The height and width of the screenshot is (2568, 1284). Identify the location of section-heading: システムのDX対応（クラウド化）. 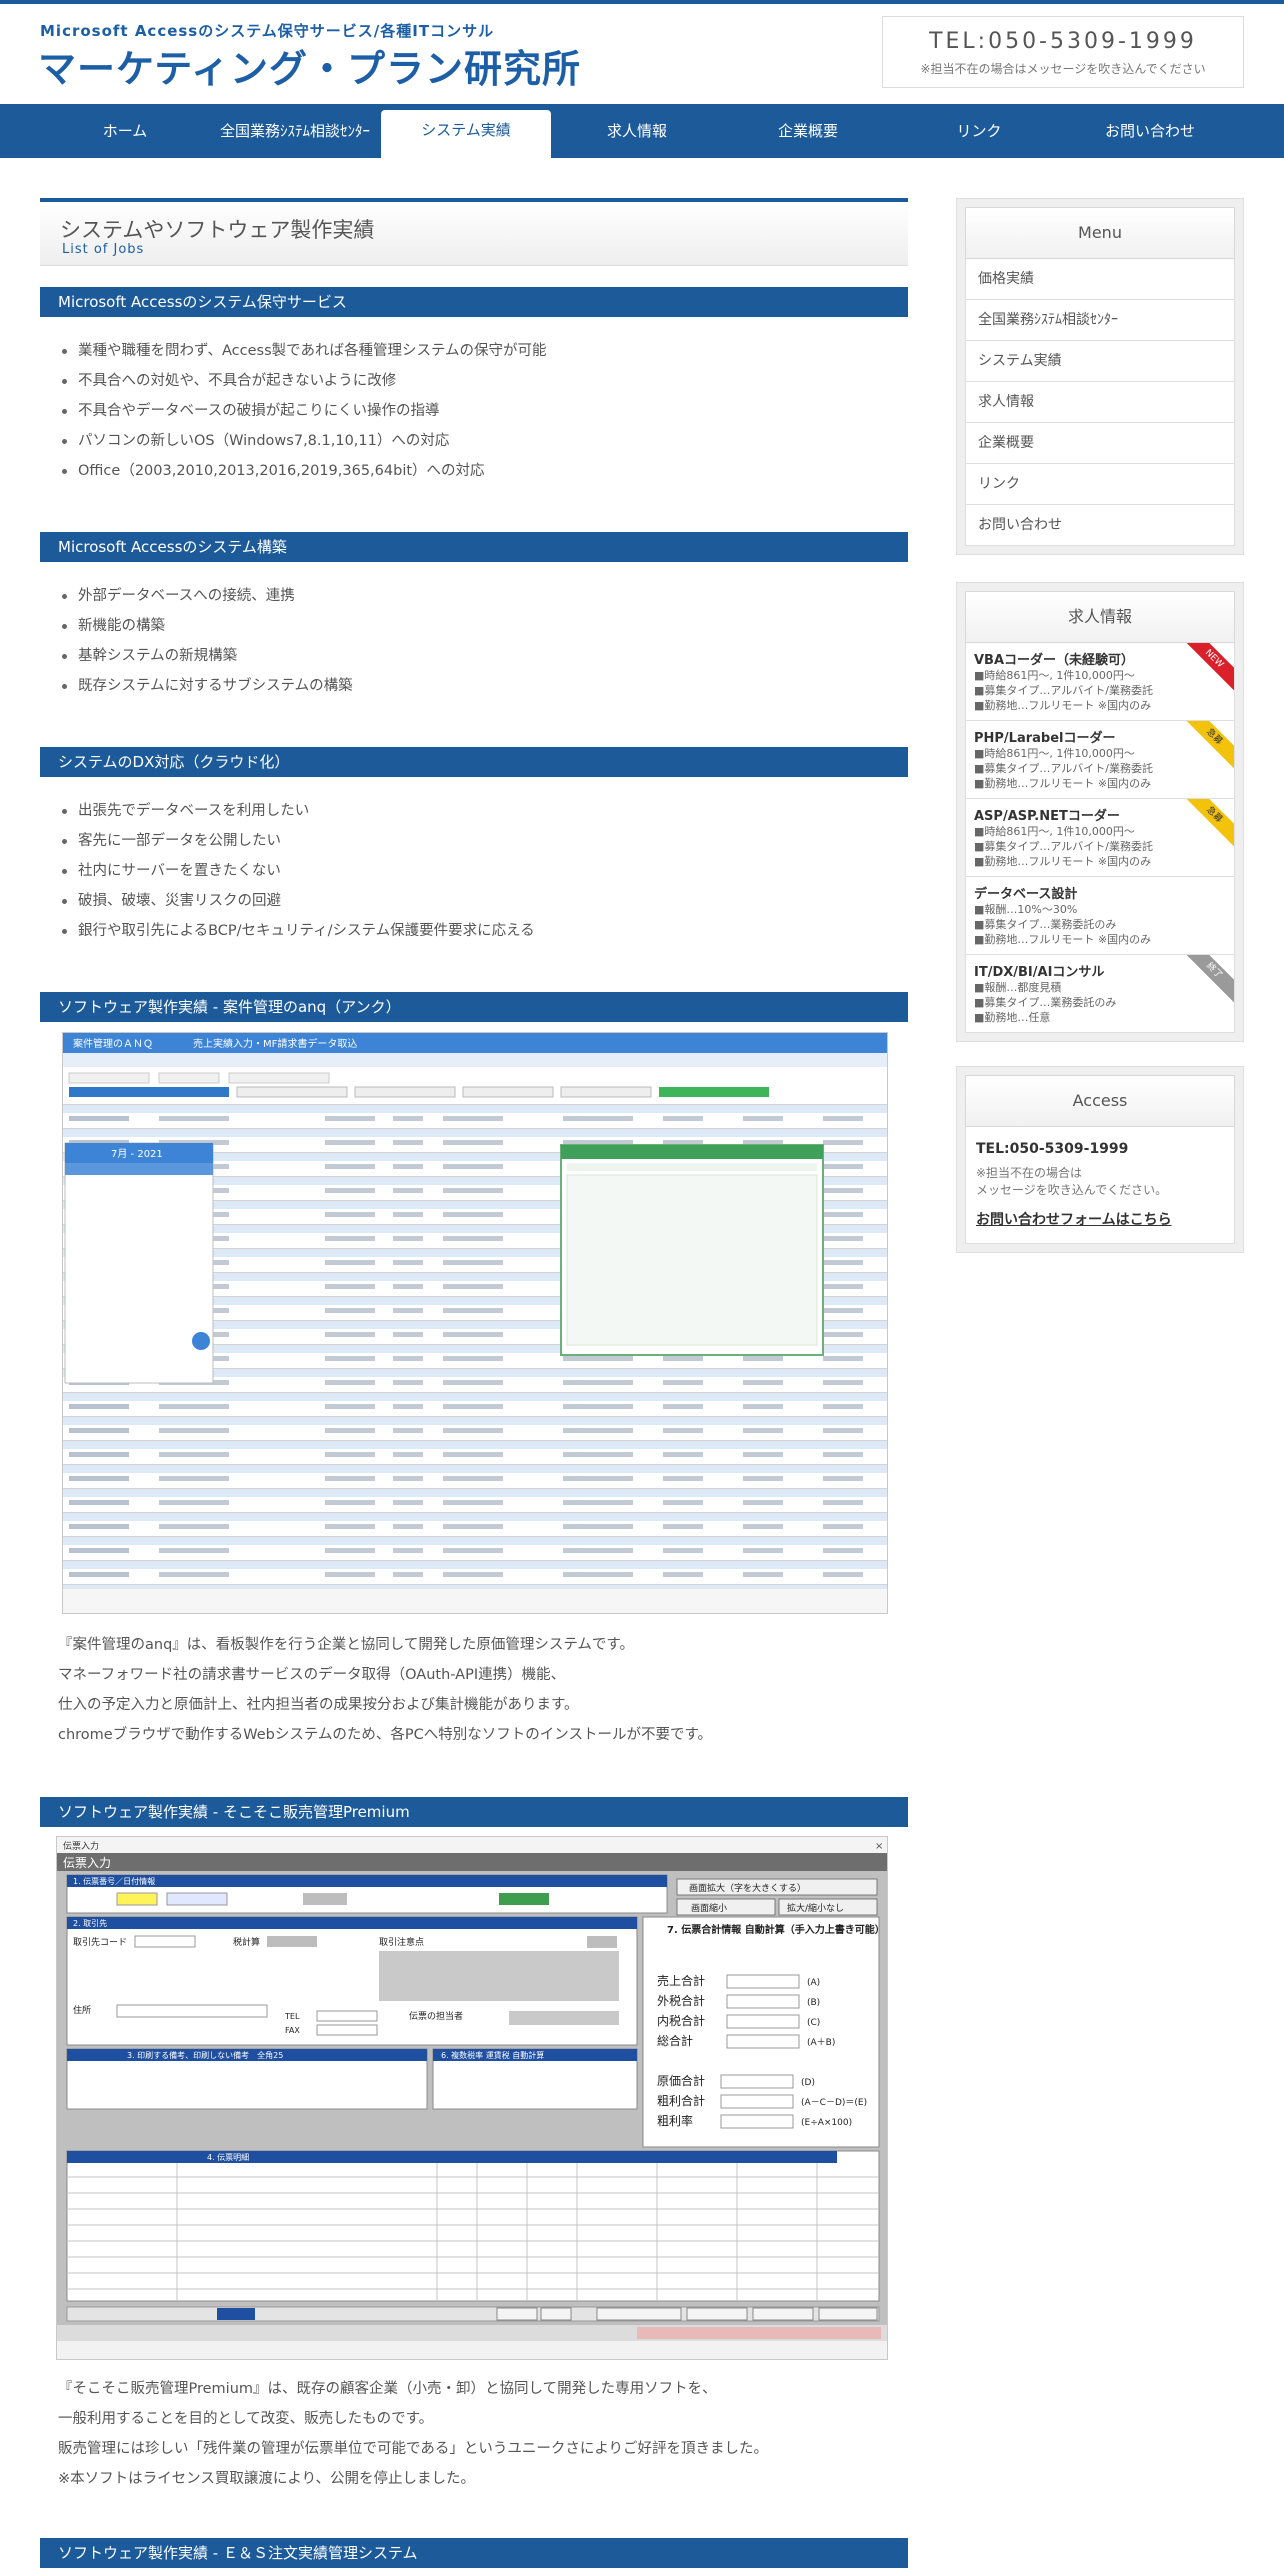
(474, 762).